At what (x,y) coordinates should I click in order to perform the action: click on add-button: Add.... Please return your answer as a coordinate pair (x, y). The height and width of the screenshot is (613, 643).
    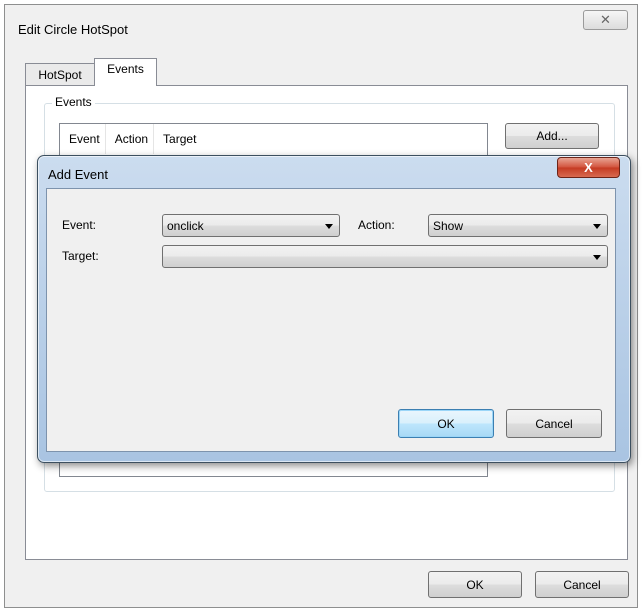
    Looking at the image, I should click on (552, 136).